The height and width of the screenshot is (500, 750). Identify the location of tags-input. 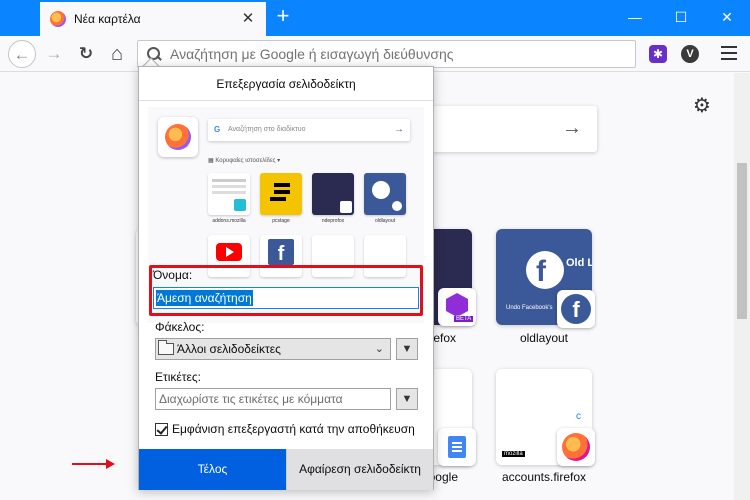
(273, 399).